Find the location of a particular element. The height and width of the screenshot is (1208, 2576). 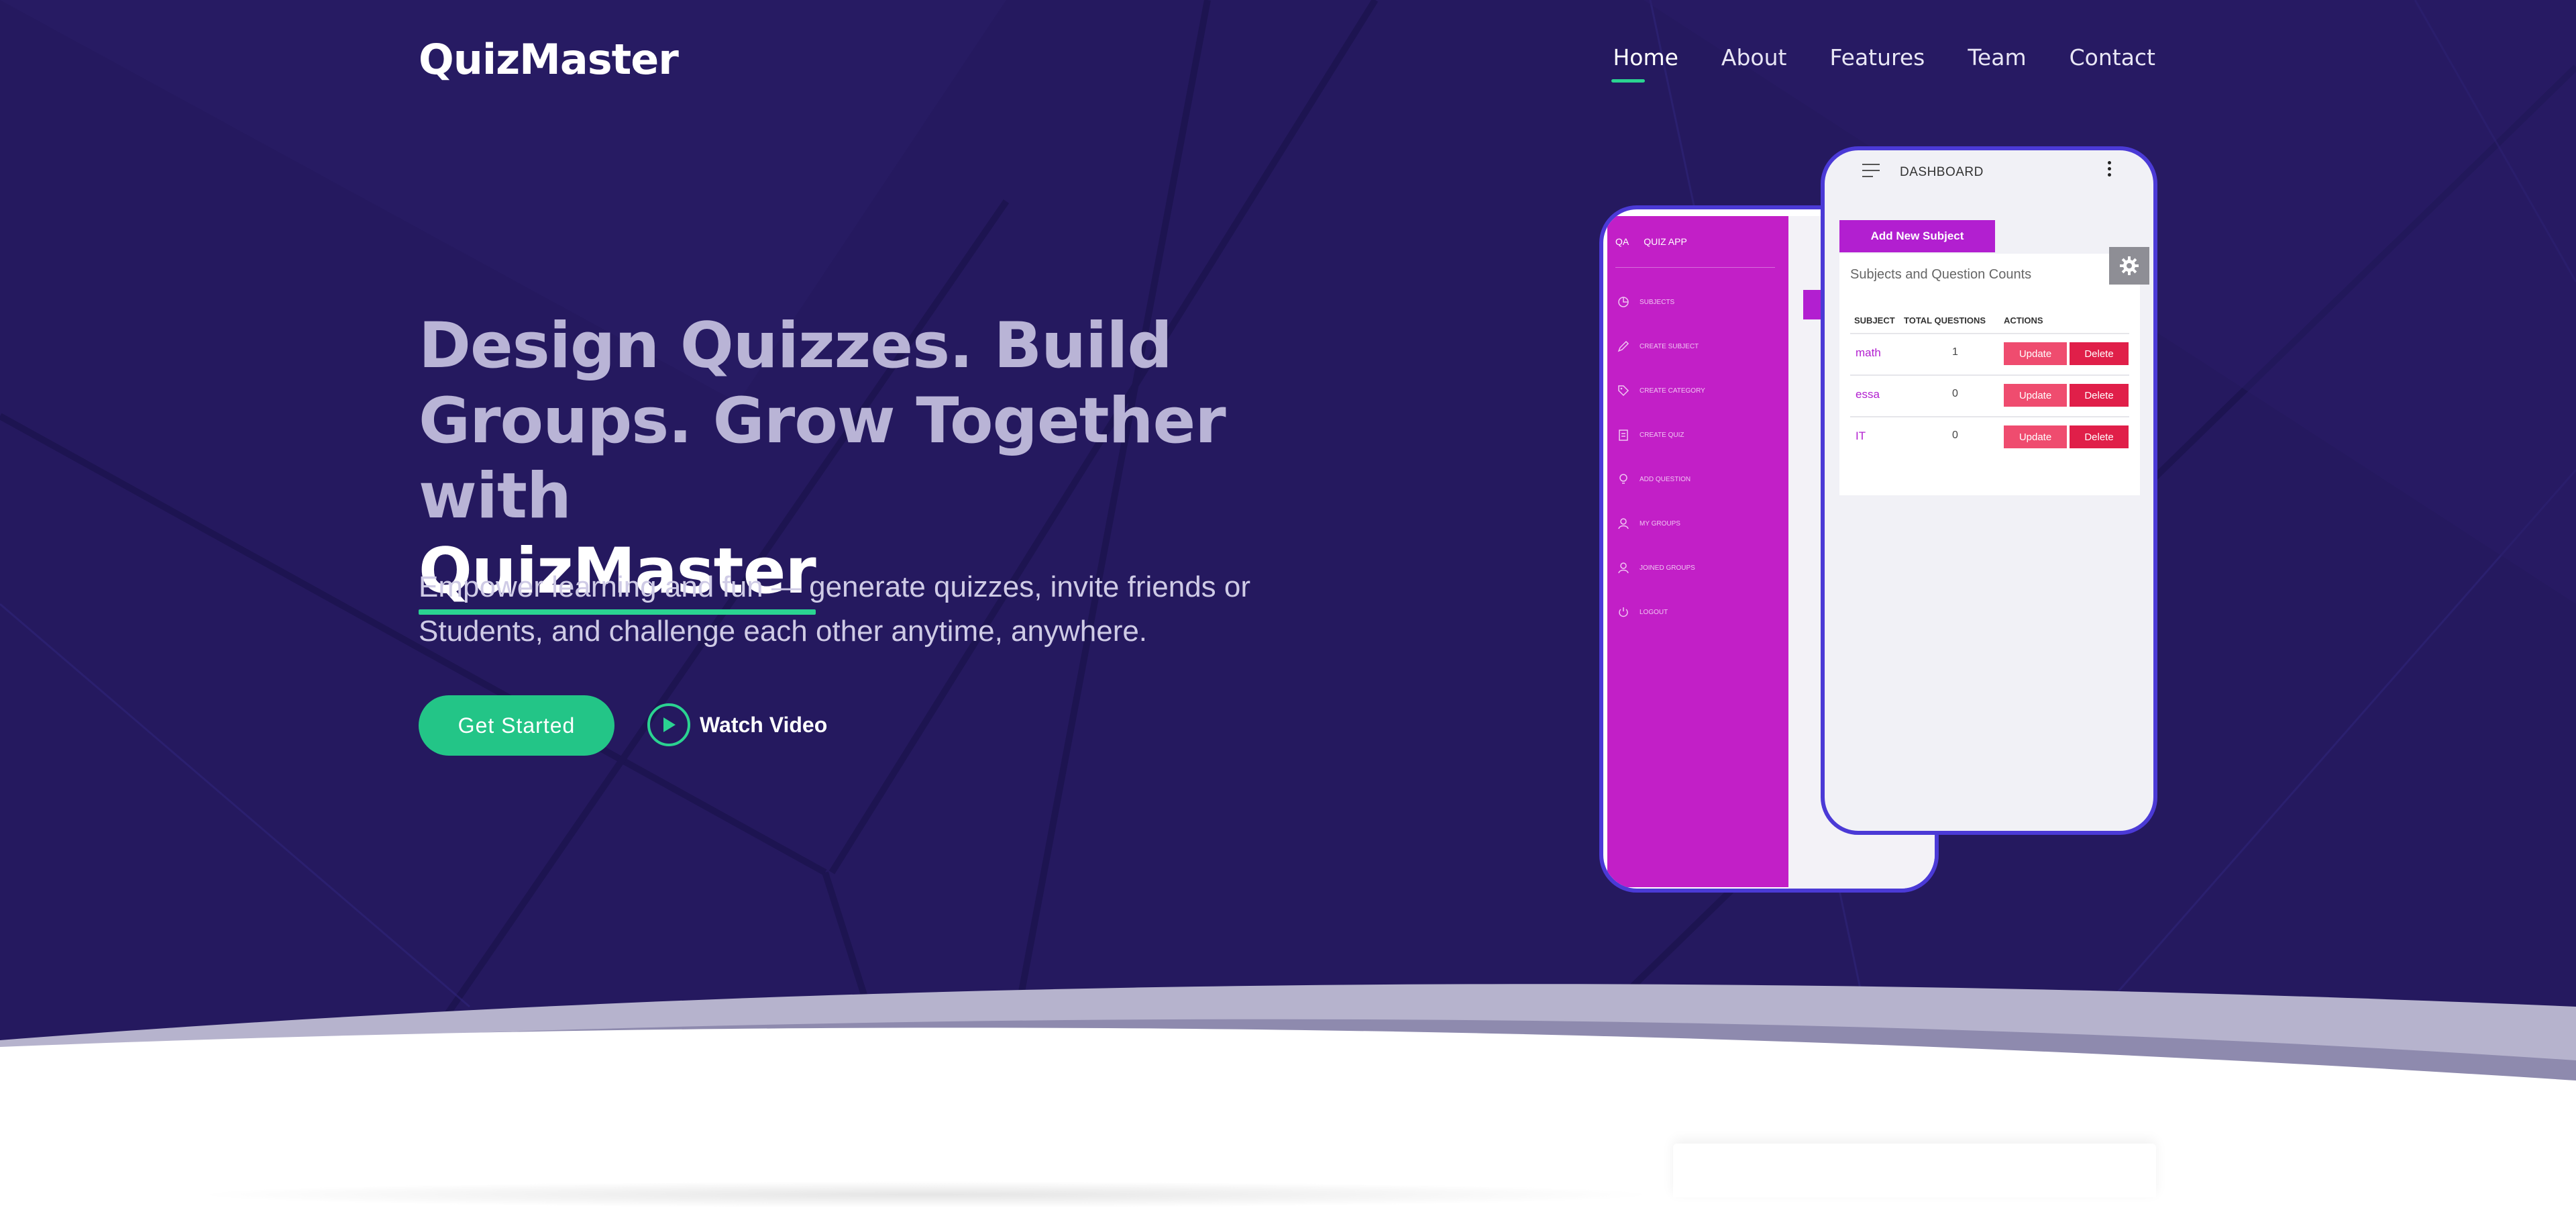

sidebar-item-logout: LOGOUT is located at coordinates (1642, 612).